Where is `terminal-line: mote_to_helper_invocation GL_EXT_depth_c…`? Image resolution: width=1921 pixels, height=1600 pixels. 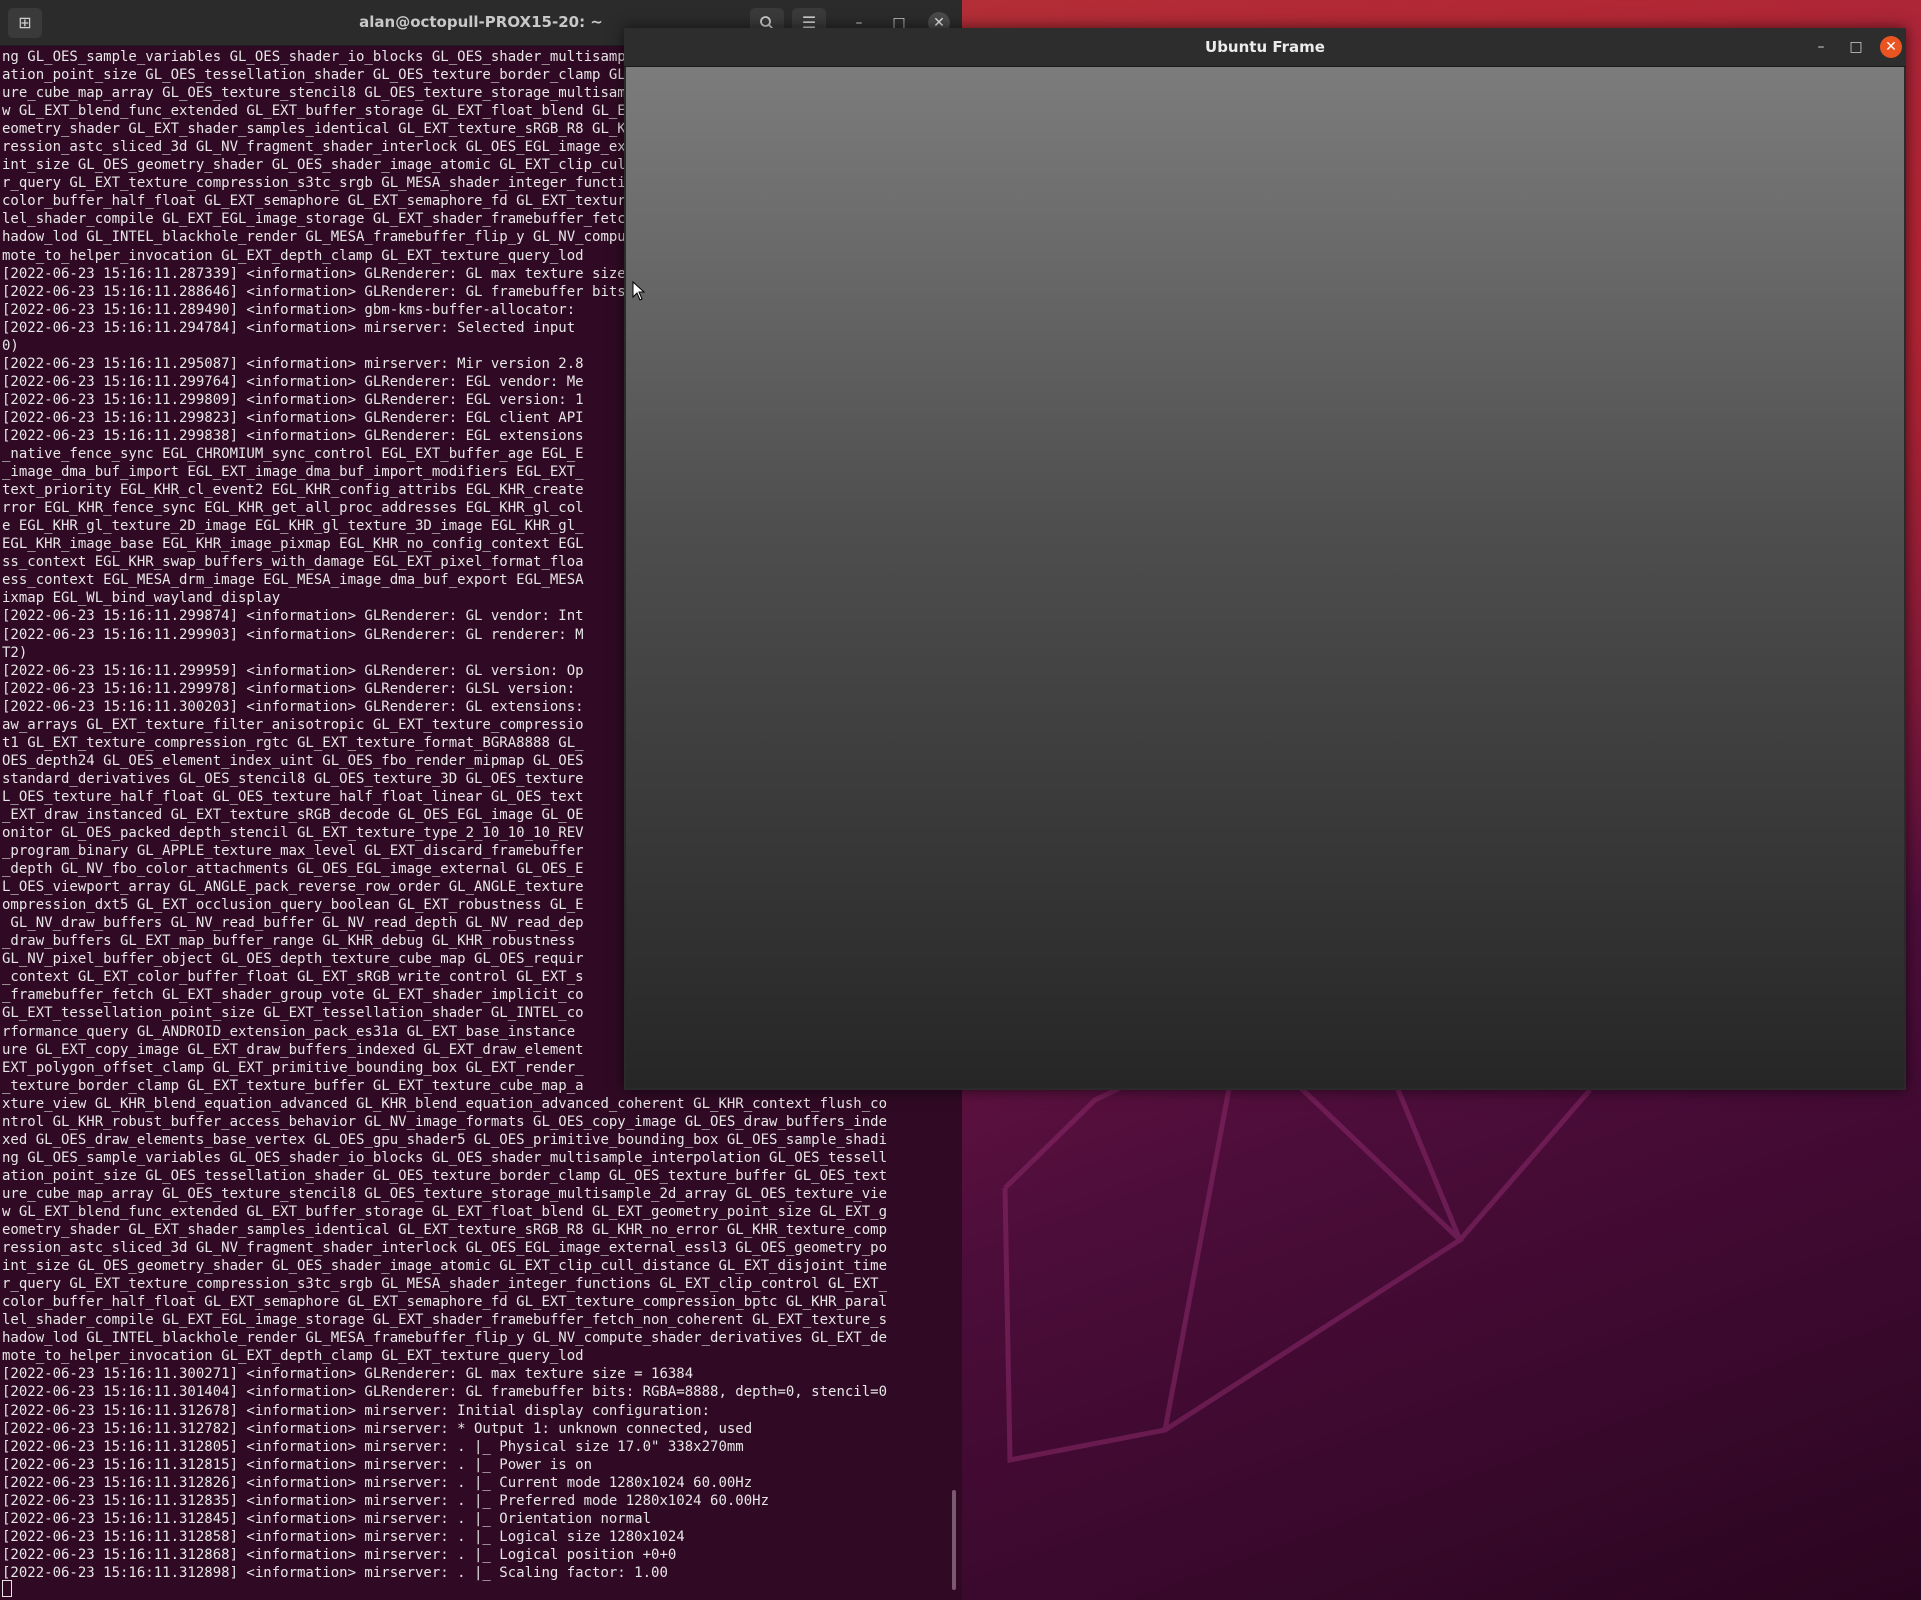 terminal-line: mote_to_helper_invocation GL_EXT_depth_c… is located at coordinates (293, 1356).